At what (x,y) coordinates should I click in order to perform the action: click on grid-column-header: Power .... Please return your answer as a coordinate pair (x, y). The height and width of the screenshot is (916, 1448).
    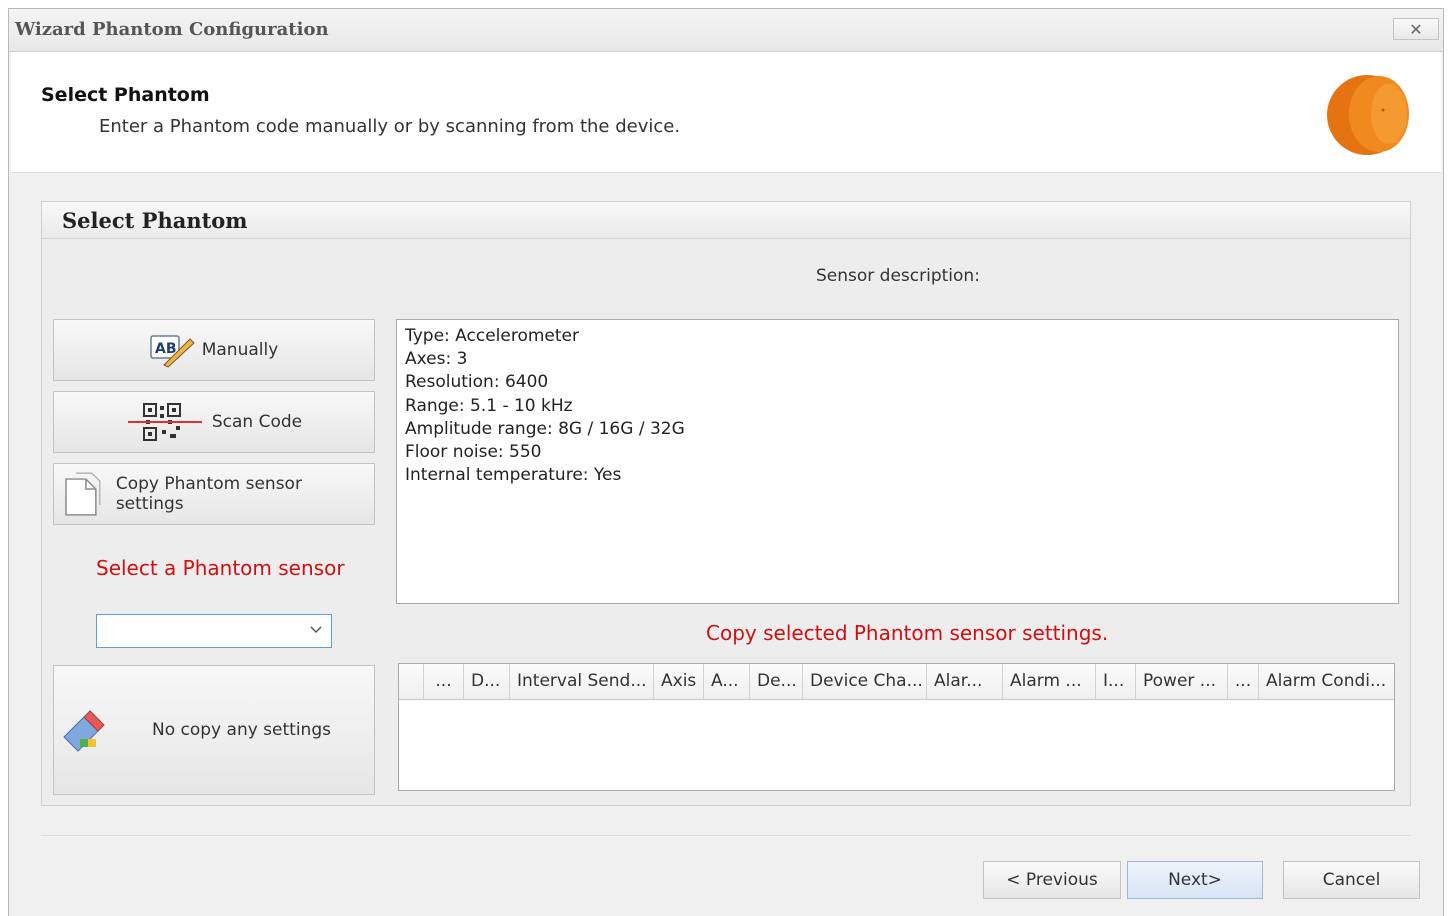
    Looking at the image, I should click on (1182, 681).